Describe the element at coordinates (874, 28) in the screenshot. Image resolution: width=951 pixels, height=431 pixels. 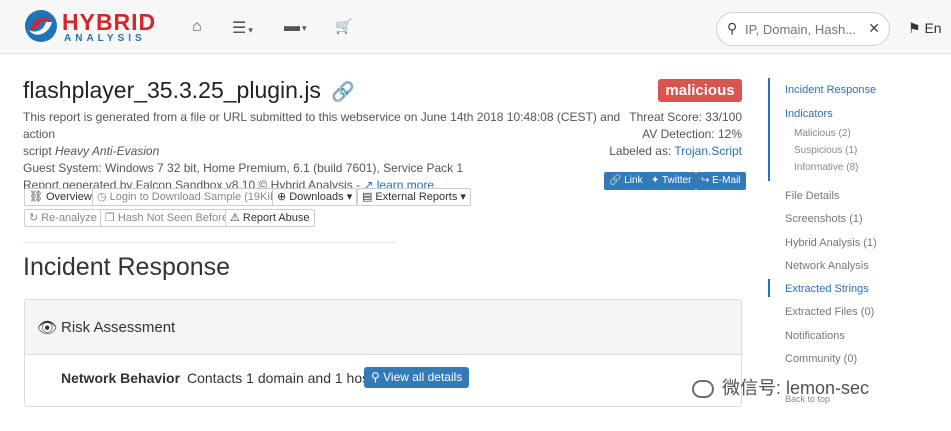
I see `clear-search-icon: ✕` at that location.